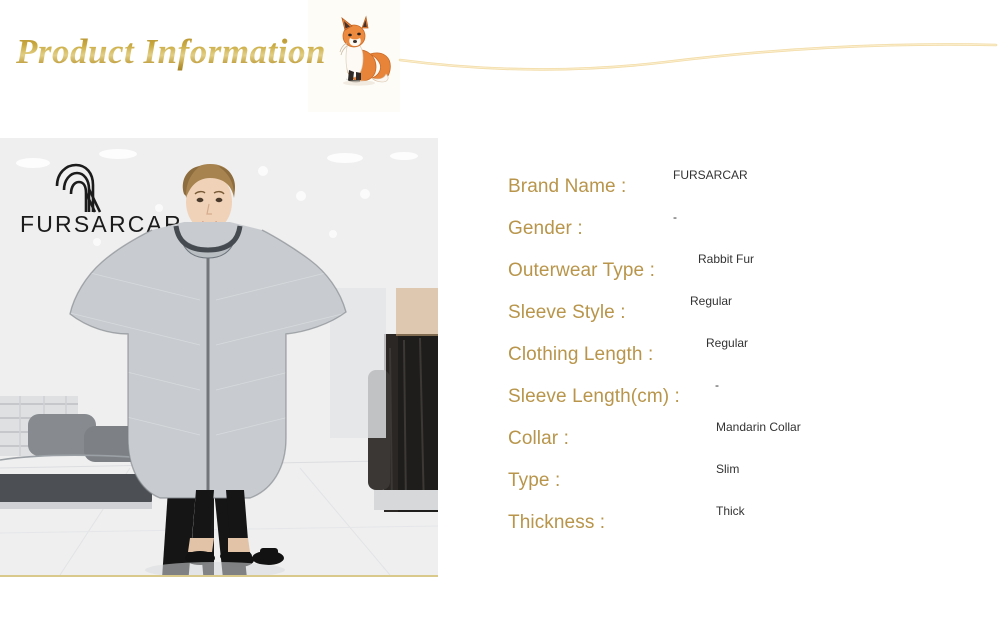 The height and width of the screenshot is (631, 1000). I want to click on spec-row-gender: Gender : -, so click(743, 231).